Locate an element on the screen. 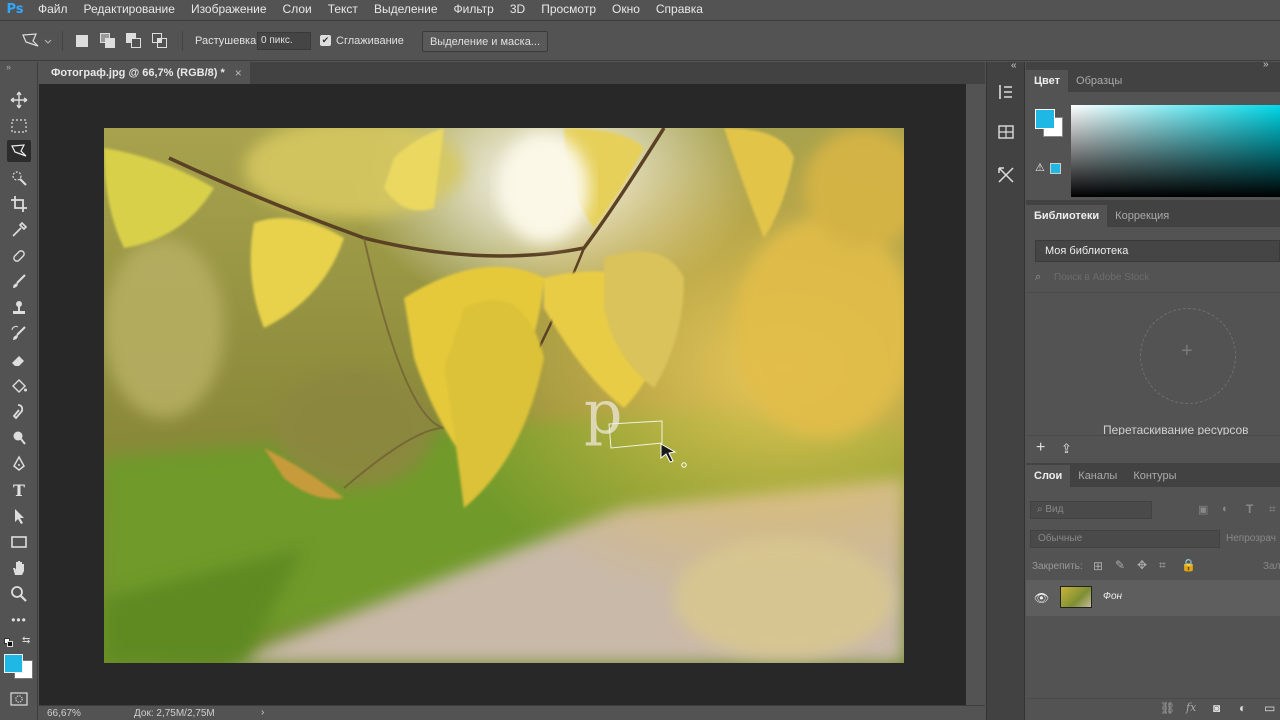  add-mask-icon: ◙ is located at coordinates (1216, 708).